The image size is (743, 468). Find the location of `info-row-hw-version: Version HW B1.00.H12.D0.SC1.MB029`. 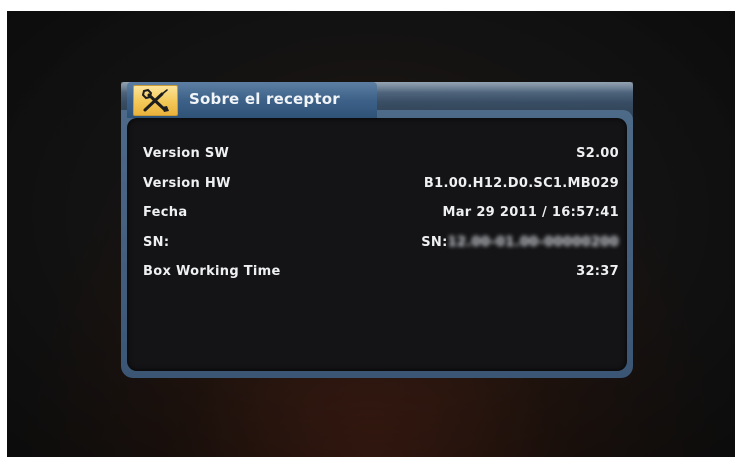

info-row-hw-version: Version HW B1.00.H12.D0.SC1.MB029 is located at coordinates (381, 191).